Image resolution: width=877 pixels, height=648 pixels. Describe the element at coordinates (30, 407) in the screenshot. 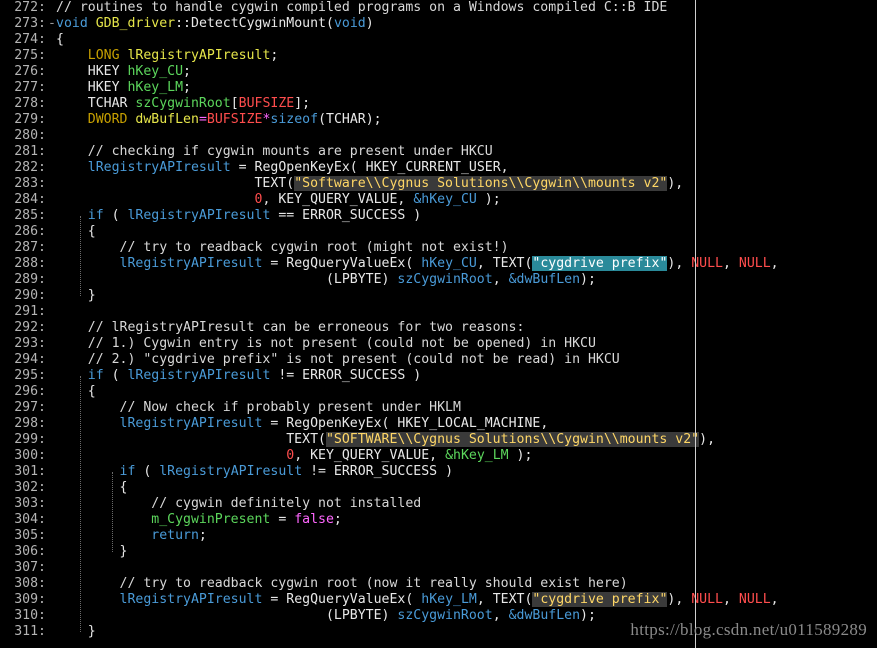

I see `line-number: 297:` at that location.